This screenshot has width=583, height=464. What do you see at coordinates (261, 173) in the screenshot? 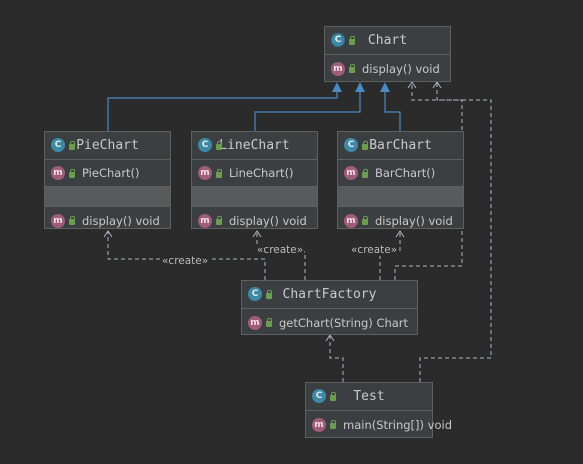
I see `constructor-name: LineChart()` at bounding box center [261, 173].